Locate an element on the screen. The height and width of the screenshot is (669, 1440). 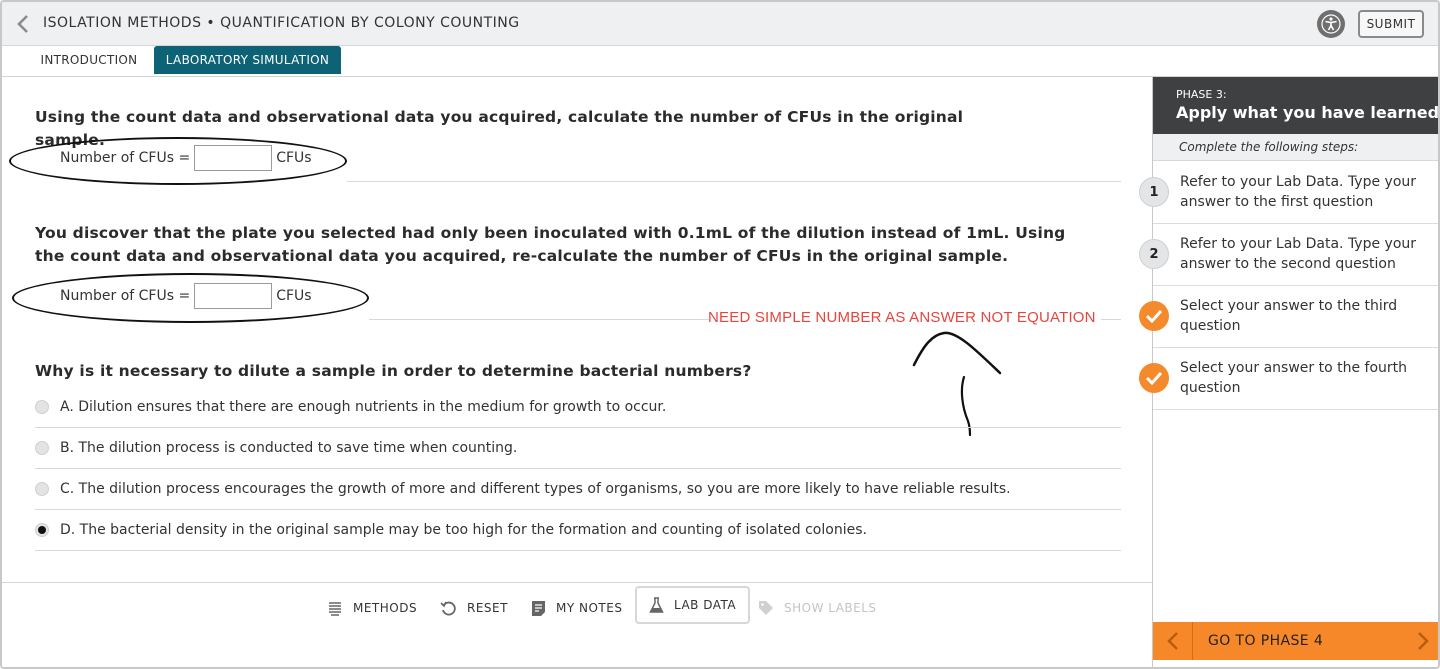
tab-laboratory-simulation: LABORATORY SIMULATION is located at coordinates (247, 60).